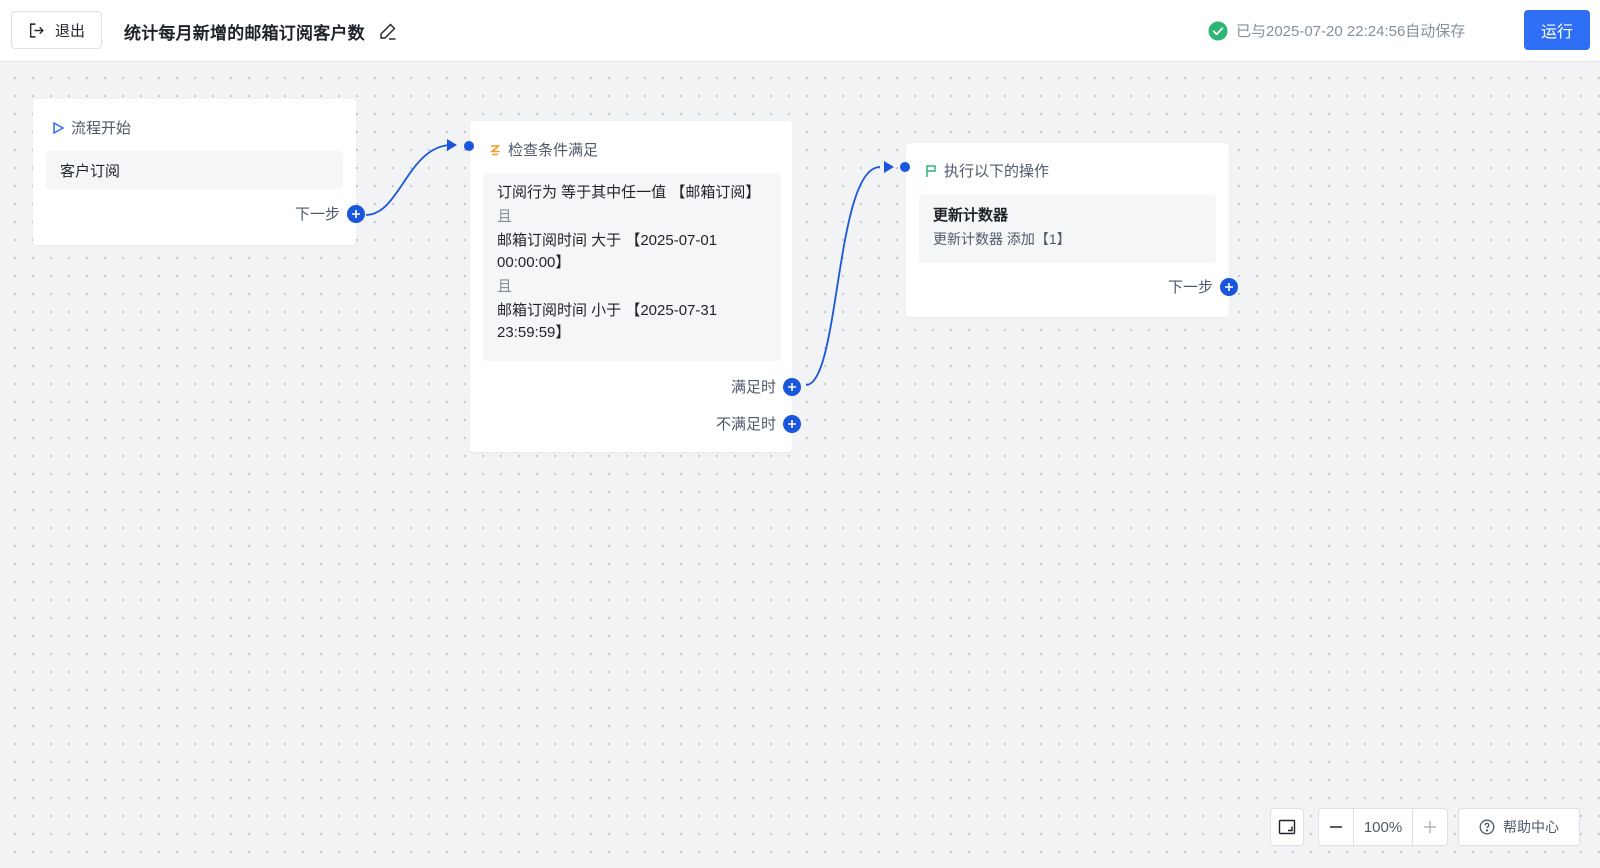 This screenshot has width=1600, height=868. I want to click on run-button: 运行, so click(1557, 30).